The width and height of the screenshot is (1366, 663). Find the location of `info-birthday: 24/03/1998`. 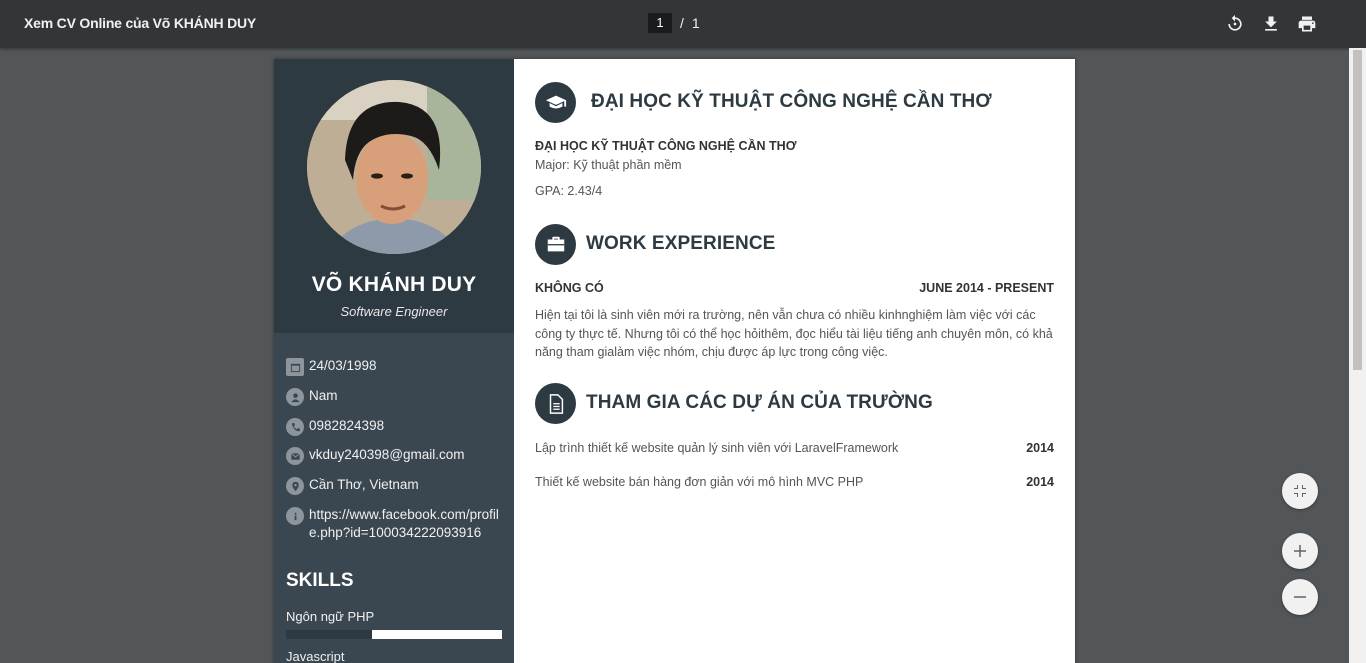

info-birthday: 24/03/1998 is located at coordinates (397, 366).